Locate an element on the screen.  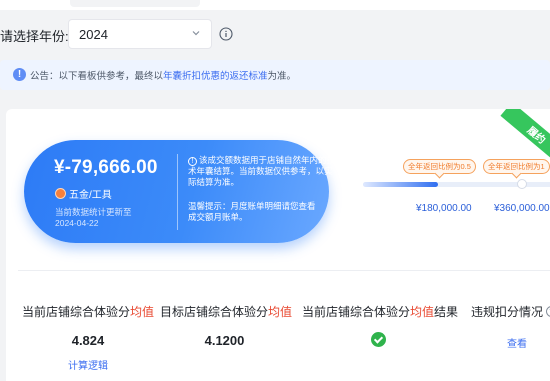
summary-amount: ¥-79,666.00 is located at coordinates (106, 167).